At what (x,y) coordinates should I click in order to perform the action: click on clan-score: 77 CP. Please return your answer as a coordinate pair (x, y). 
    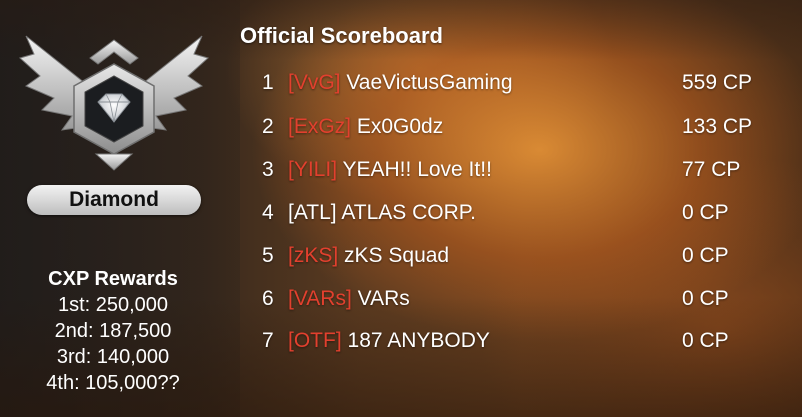
    Looking at the image, I should click on (711, 169).